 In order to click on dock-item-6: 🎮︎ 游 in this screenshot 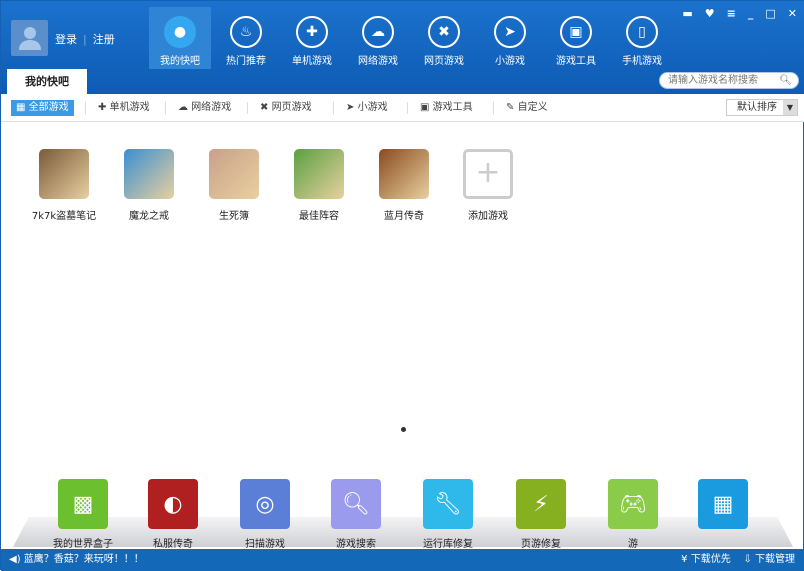, I will do `click(633, 514)`.